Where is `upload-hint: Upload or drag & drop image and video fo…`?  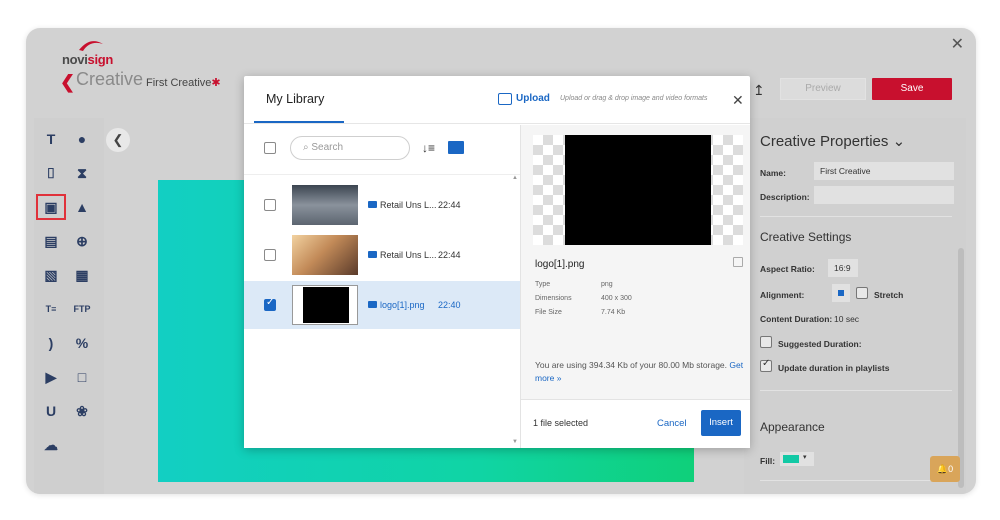
upload-hint: Upload or drag & drop image and video fo… is located at coordinates (634, 98).